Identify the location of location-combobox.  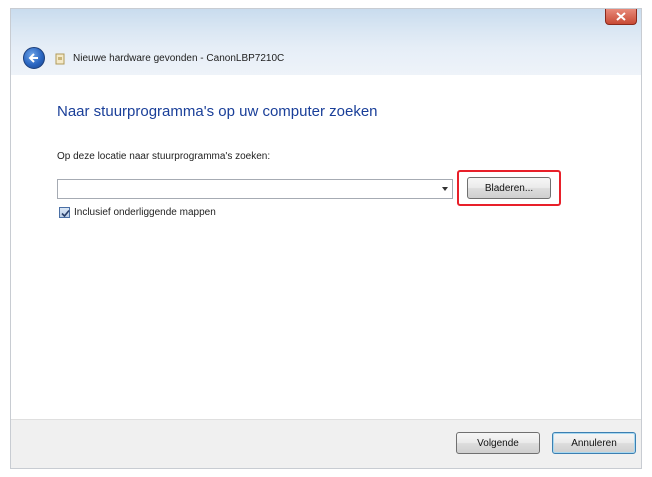
(255, 189).